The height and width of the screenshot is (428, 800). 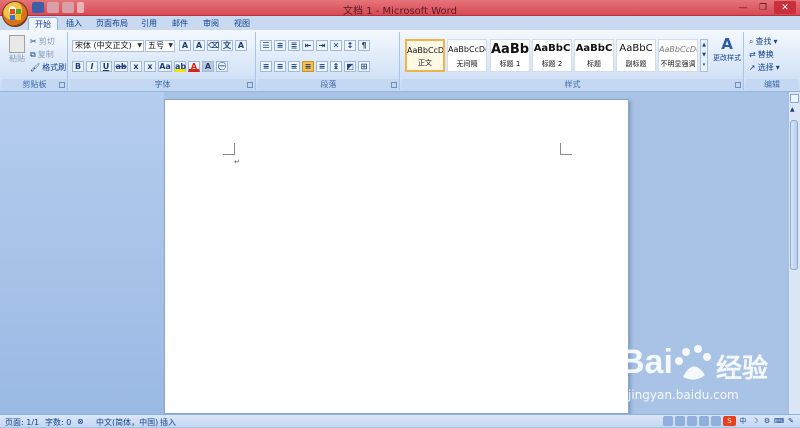 I want to click on paste-button: 粘贴, so click(x=17, y=53).